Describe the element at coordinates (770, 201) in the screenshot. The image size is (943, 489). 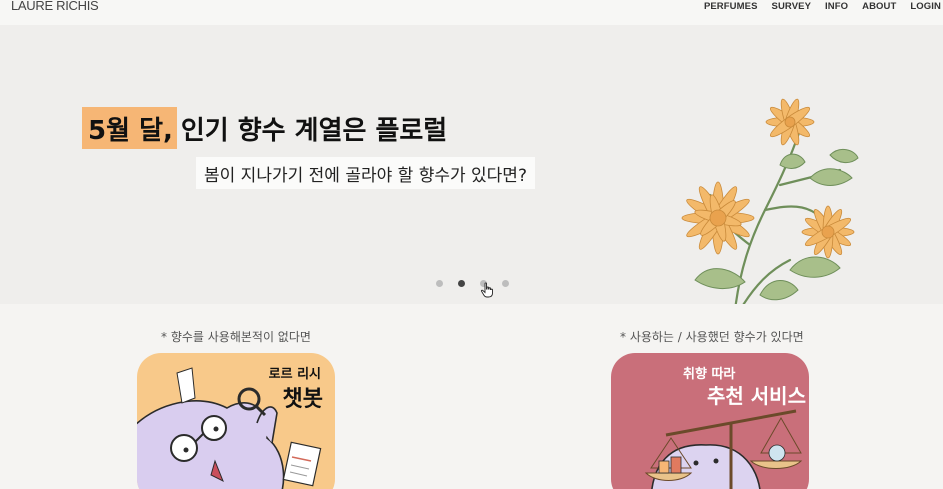
I see `flower-illustration` at that location.